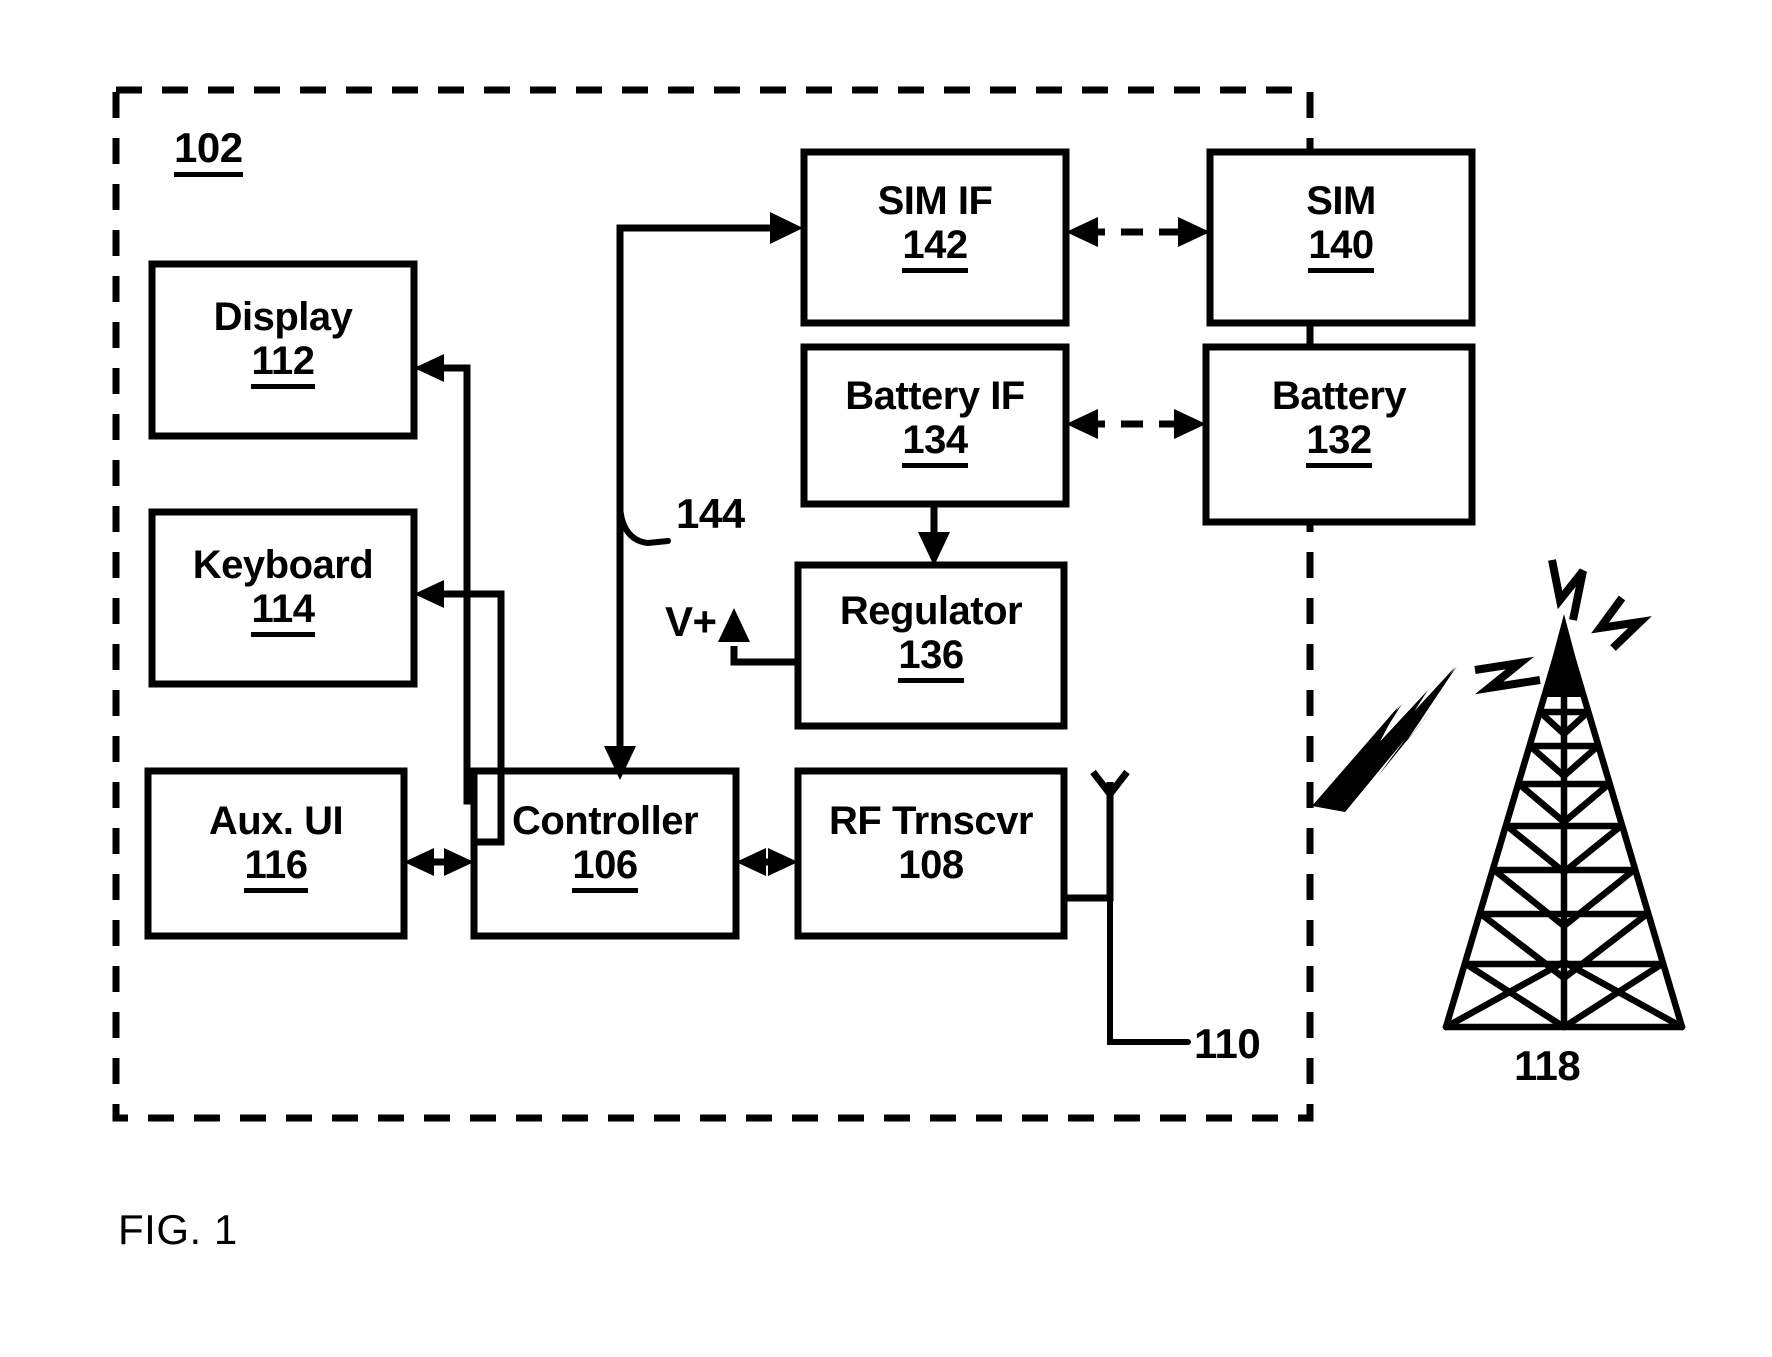 The image size is (1772, 1357). I want to click on block-aux-ui-title: Aux. UI, so click(276, 821).